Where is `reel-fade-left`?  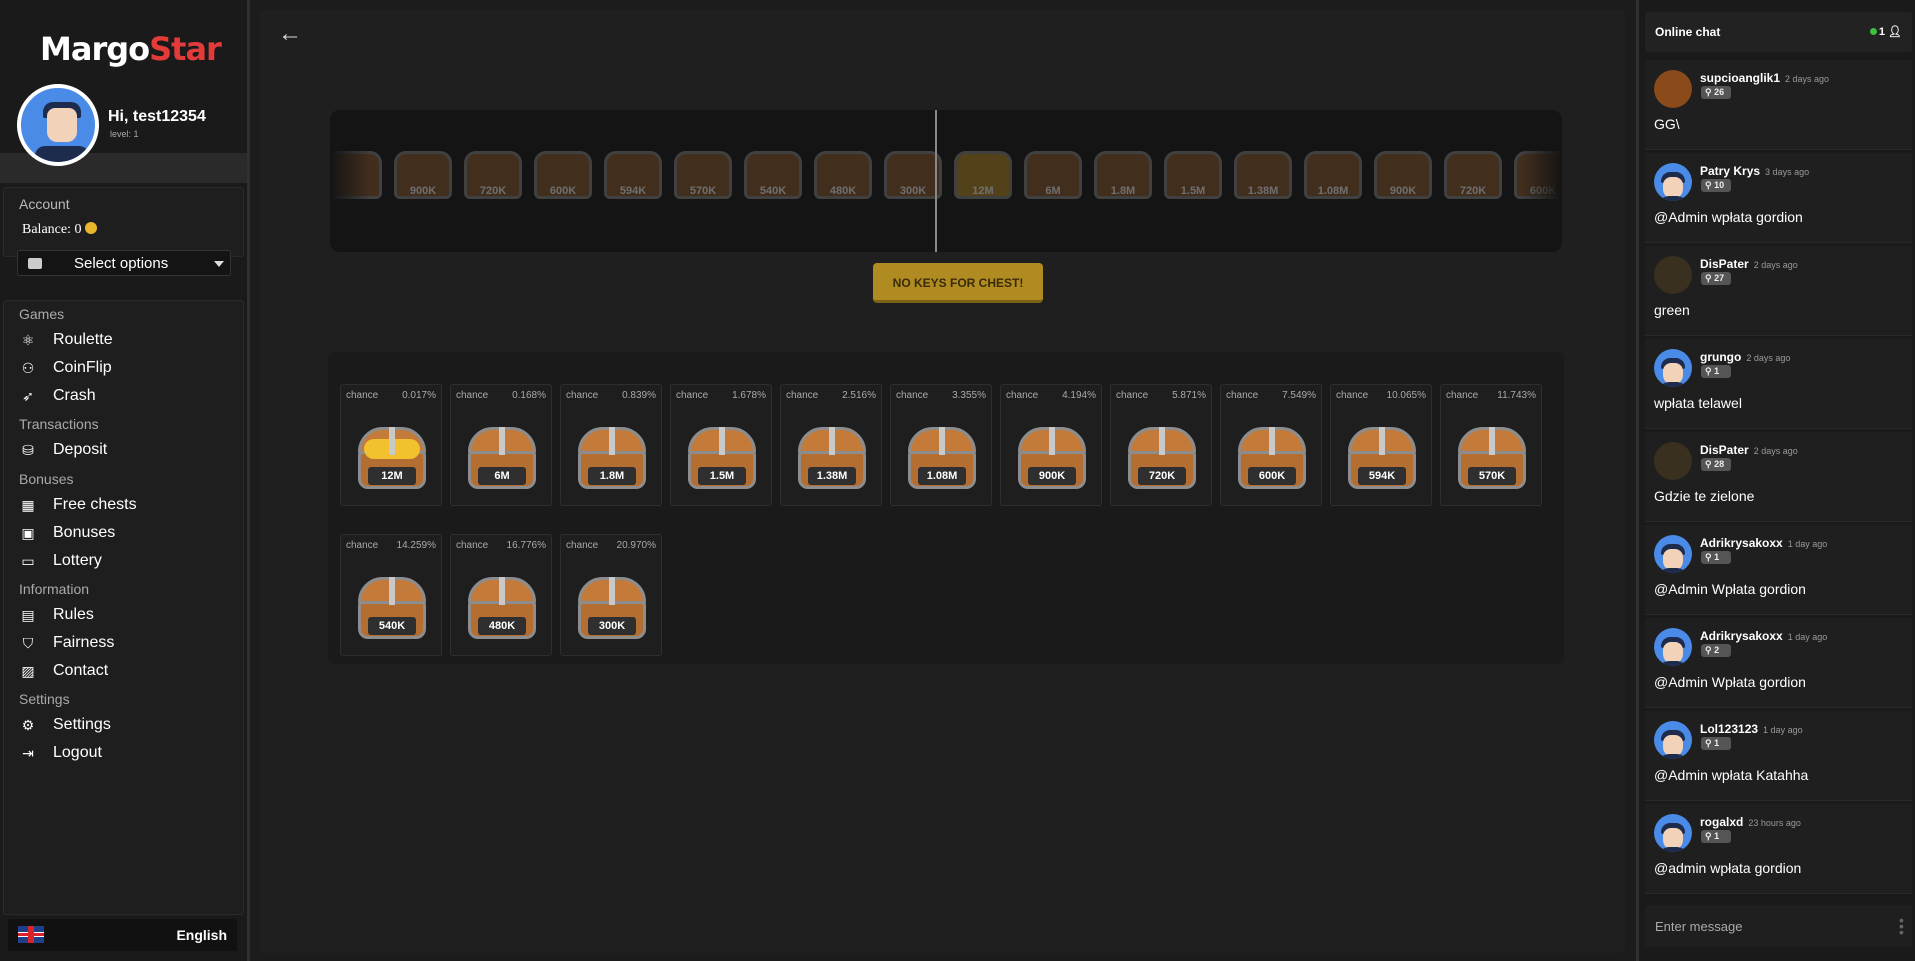
reel-fade-left is located at coordinates (350, 181).